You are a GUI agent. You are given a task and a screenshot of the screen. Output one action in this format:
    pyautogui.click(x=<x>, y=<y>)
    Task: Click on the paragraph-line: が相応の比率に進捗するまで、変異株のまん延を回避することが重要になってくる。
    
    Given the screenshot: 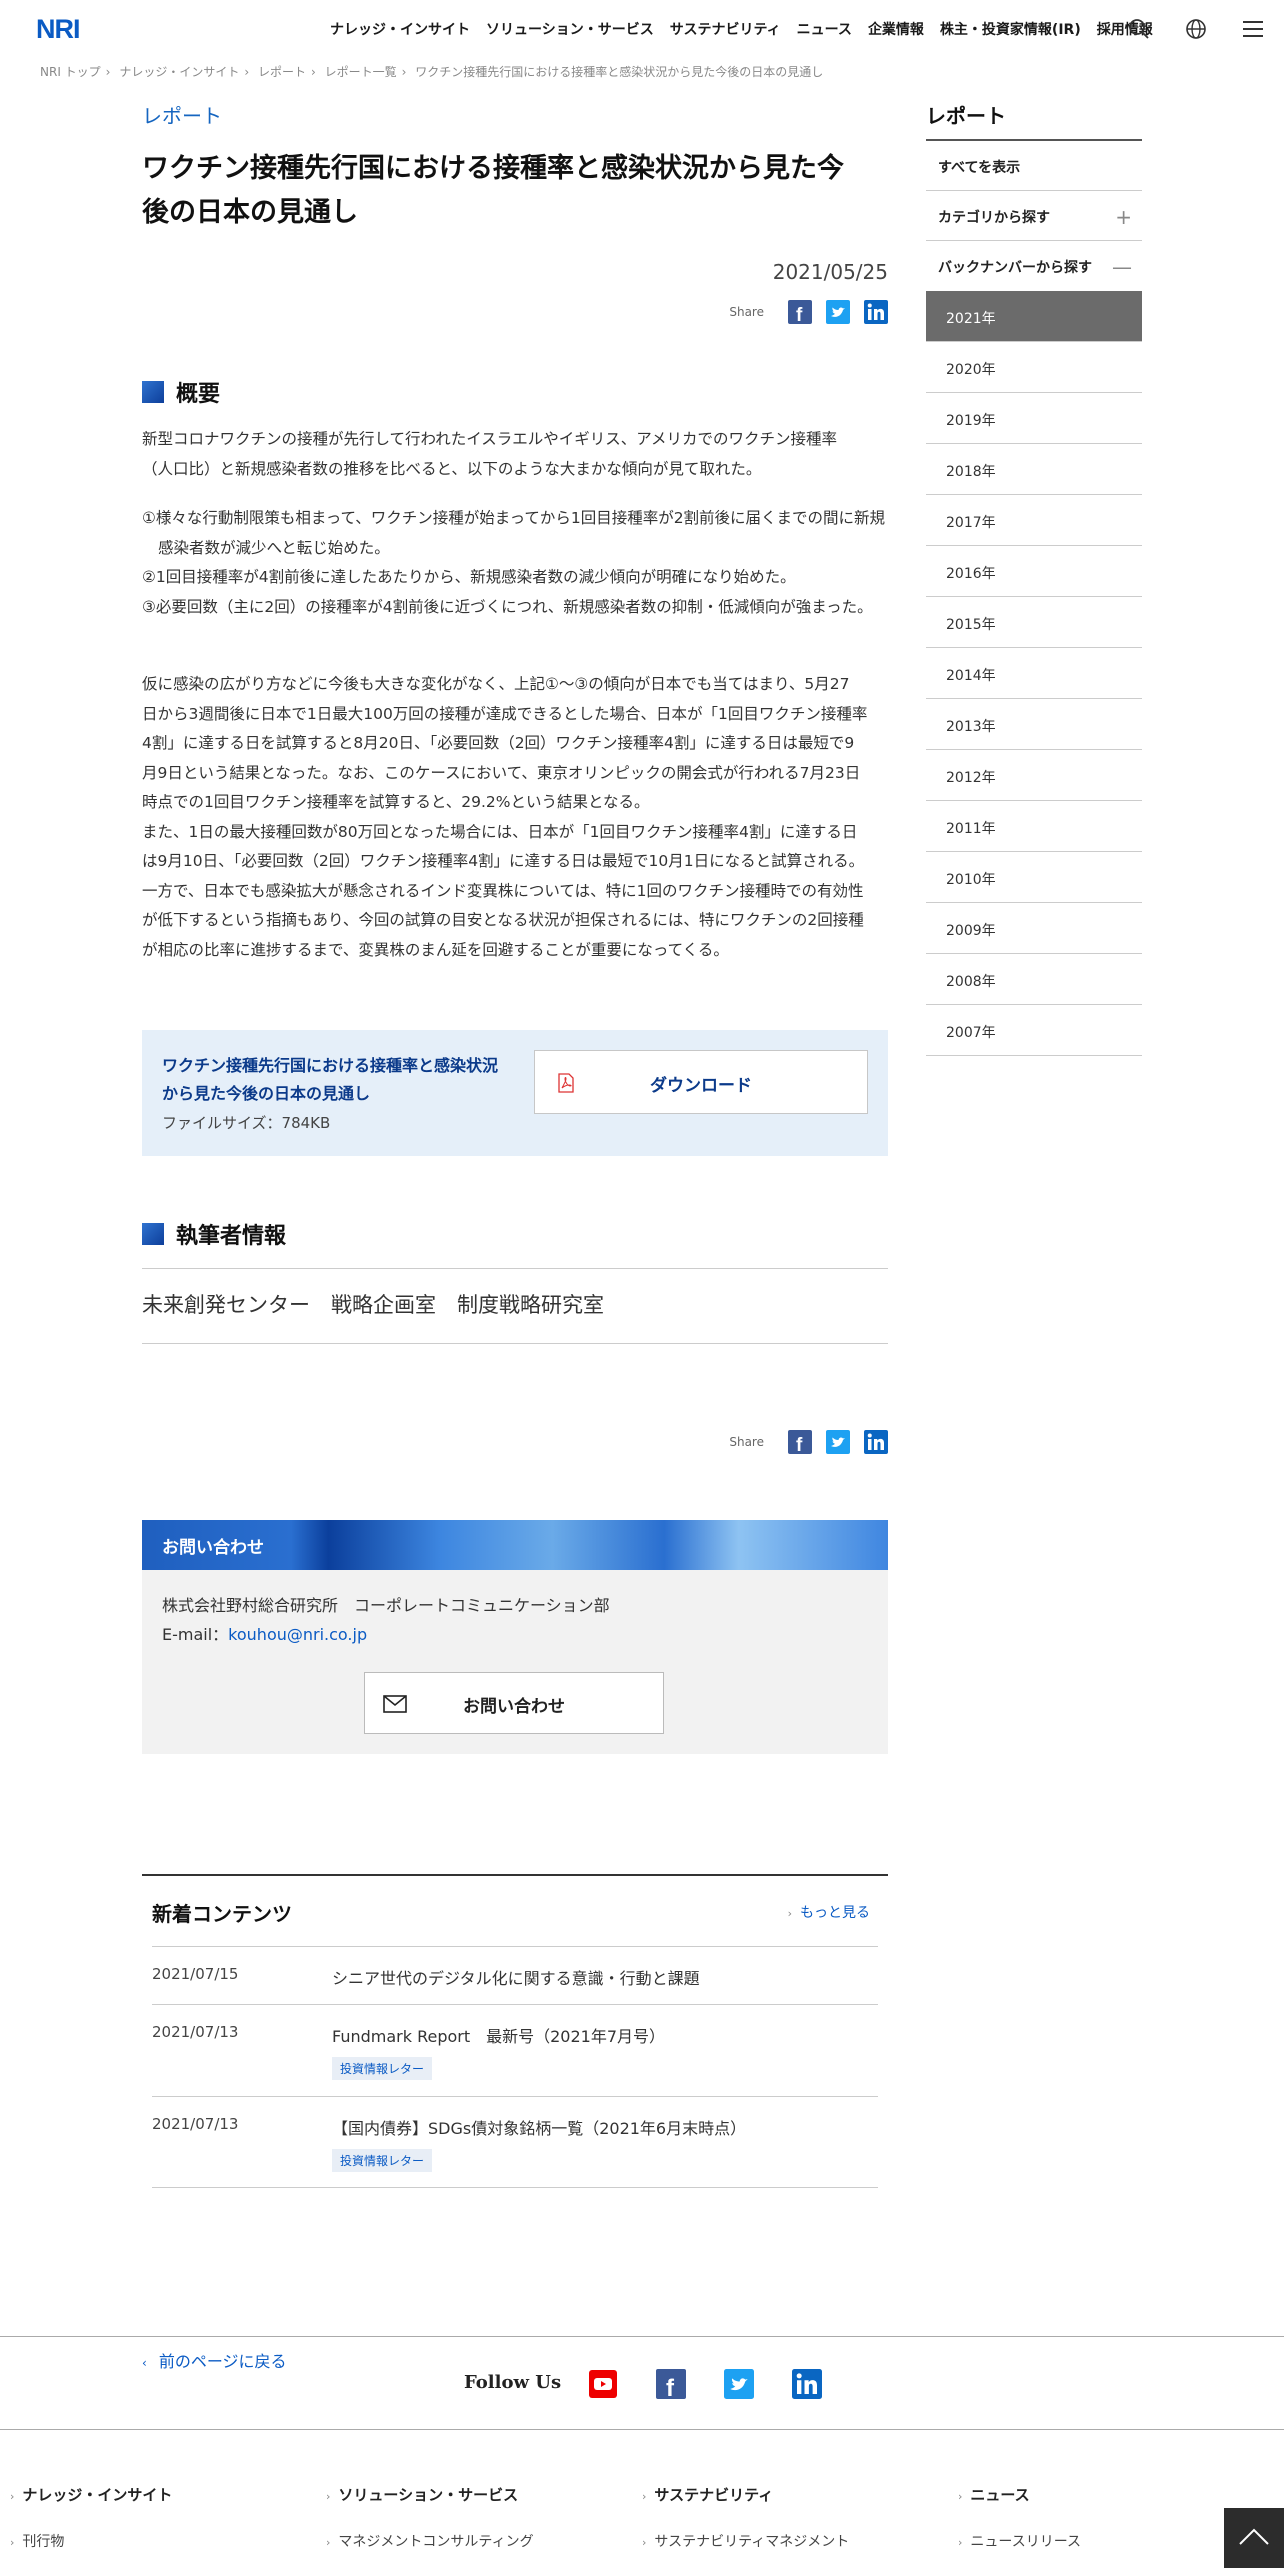 What is the action you would take?
    pyautogui.click(x=435, y=949)
    